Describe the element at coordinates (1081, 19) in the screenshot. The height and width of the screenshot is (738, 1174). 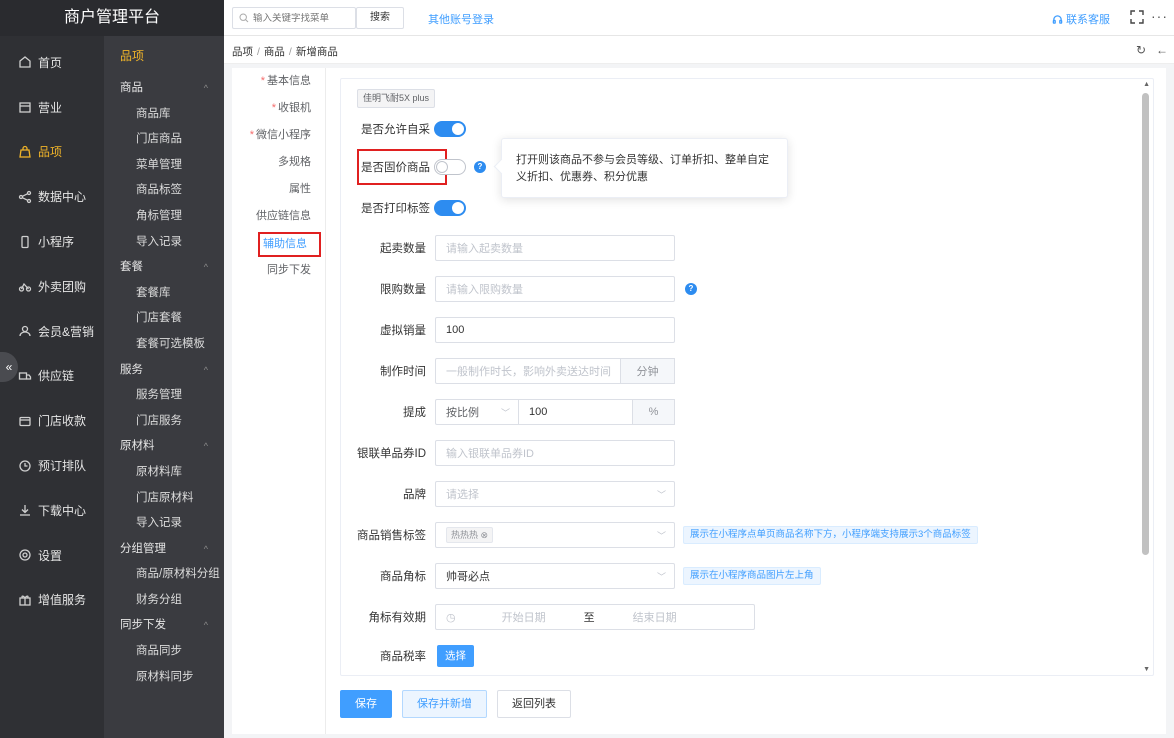
I see `contact-support-link: 联系客服` at that location.